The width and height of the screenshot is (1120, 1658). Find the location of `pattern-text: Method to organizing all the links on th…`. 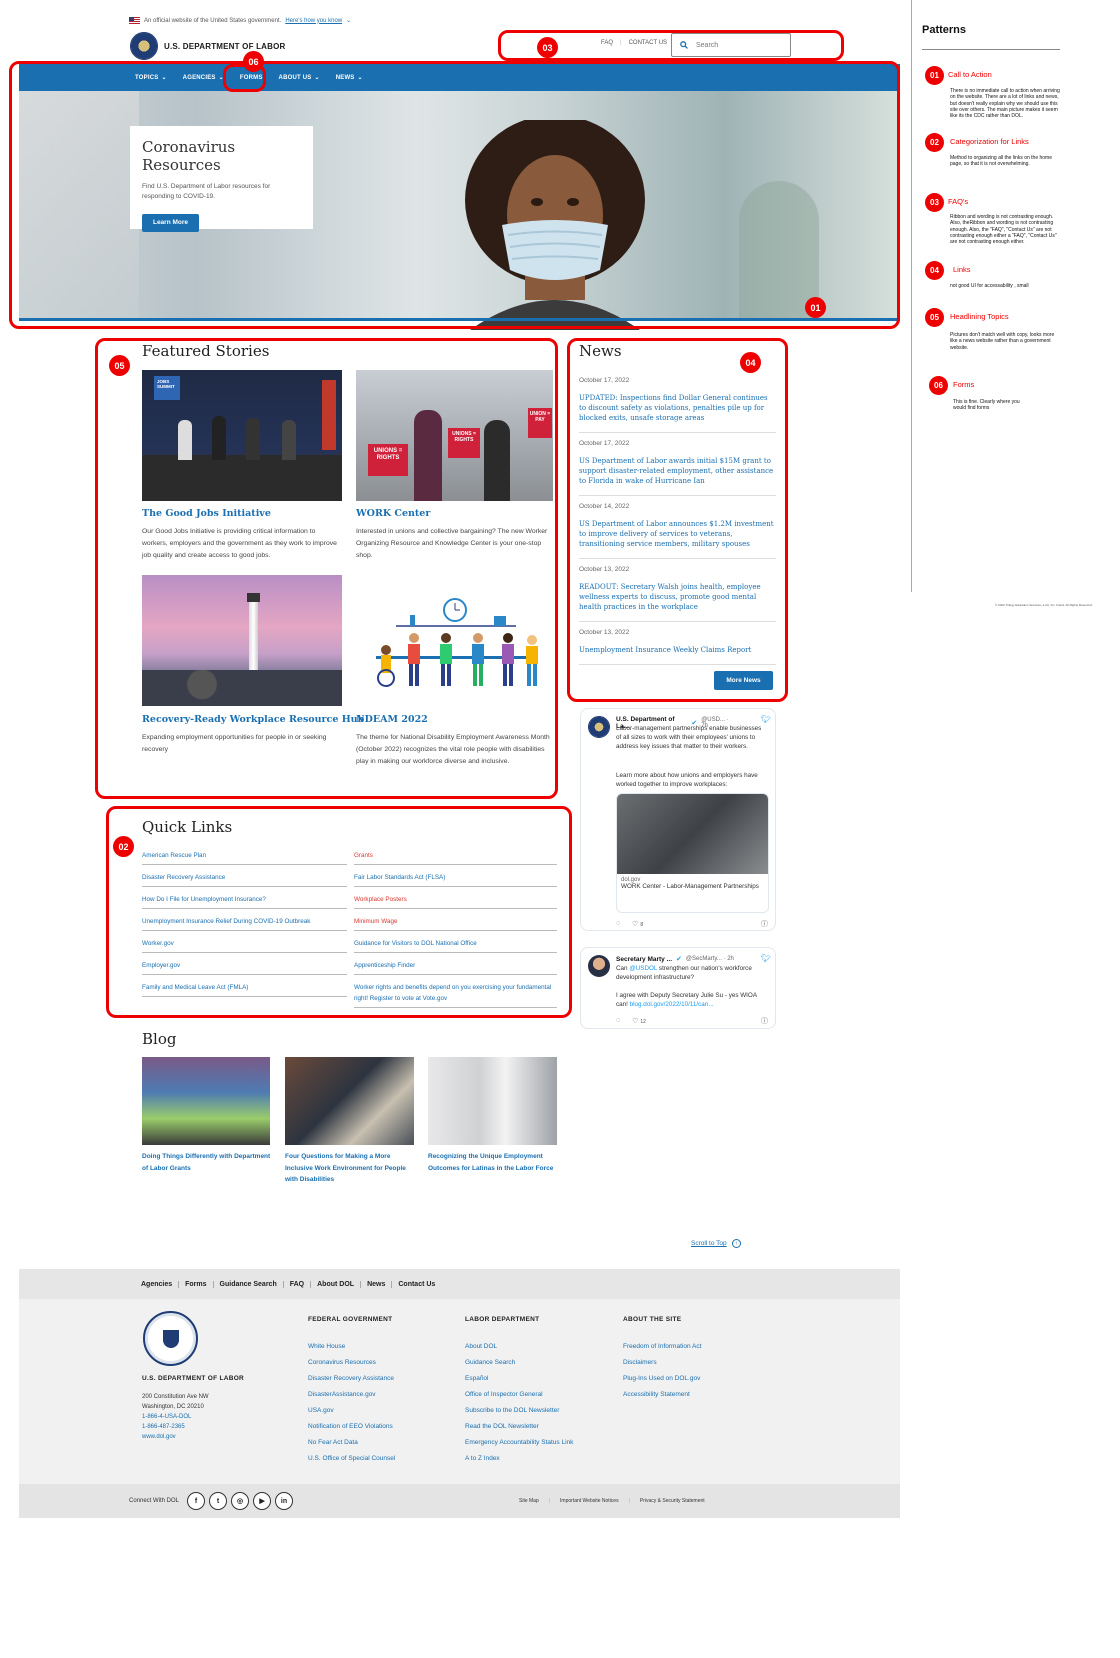

pattern-text: Method to organizing all the links on th… is located at coordinates (1001, 161).